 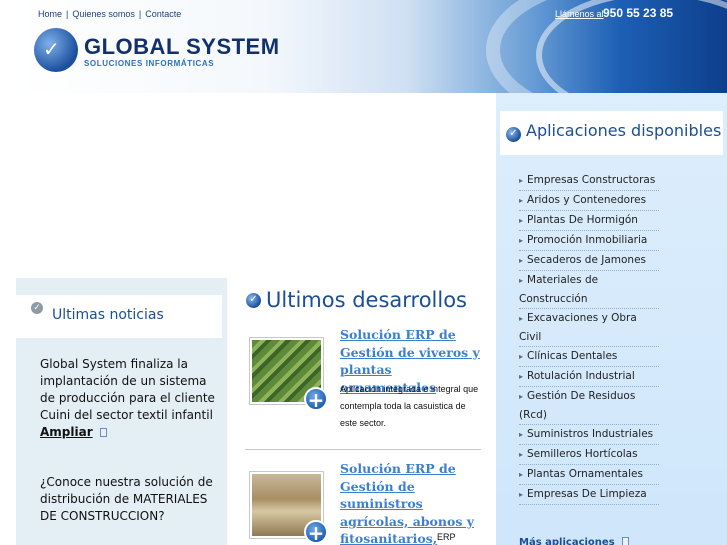 I want to click on app-list-item: ▸ Empresas Constructoras, so click(x=589, y=181).